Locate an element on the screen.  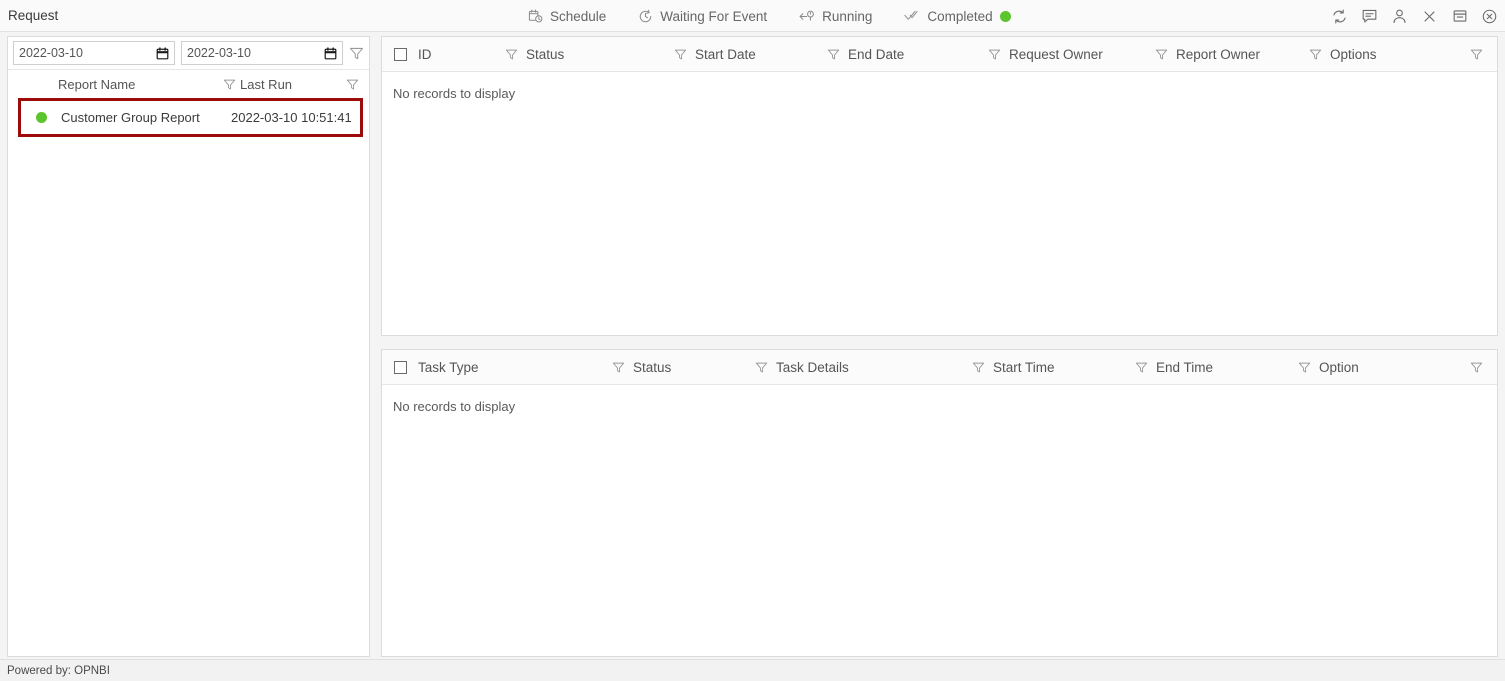
window-controls is located at coordinates (1414, 16).